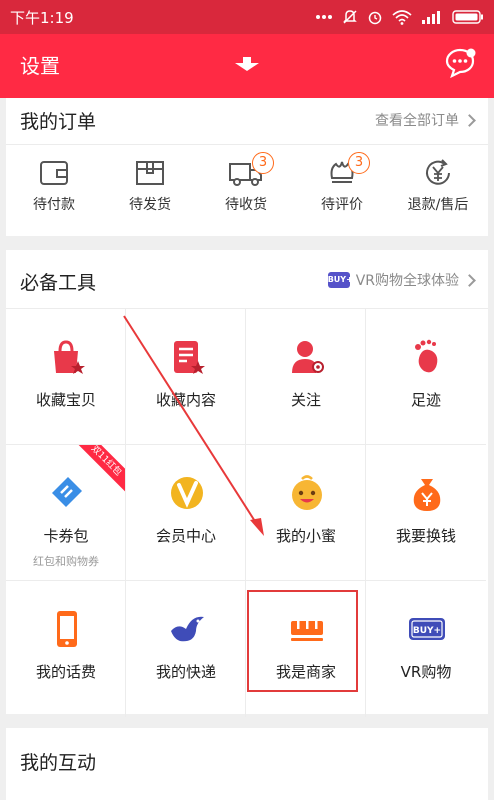  Describe the element at coordinates (58, 763) in the screenshot. I see `interact-title: 我的互动` at that location.